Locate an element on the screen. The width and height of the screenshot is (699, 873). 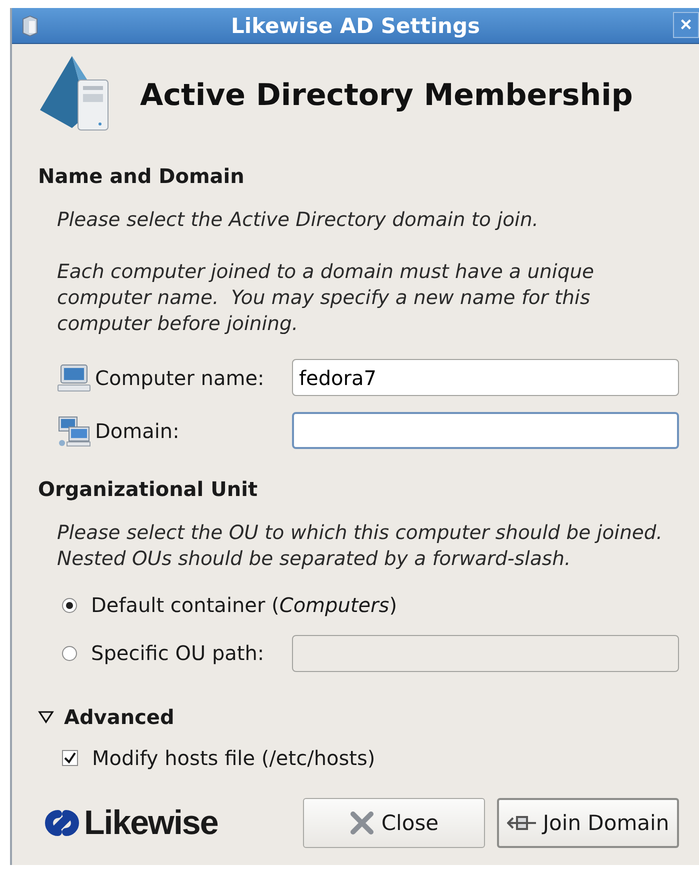
window-title: Likewise AD Settings is located at coordinates (355, 26).